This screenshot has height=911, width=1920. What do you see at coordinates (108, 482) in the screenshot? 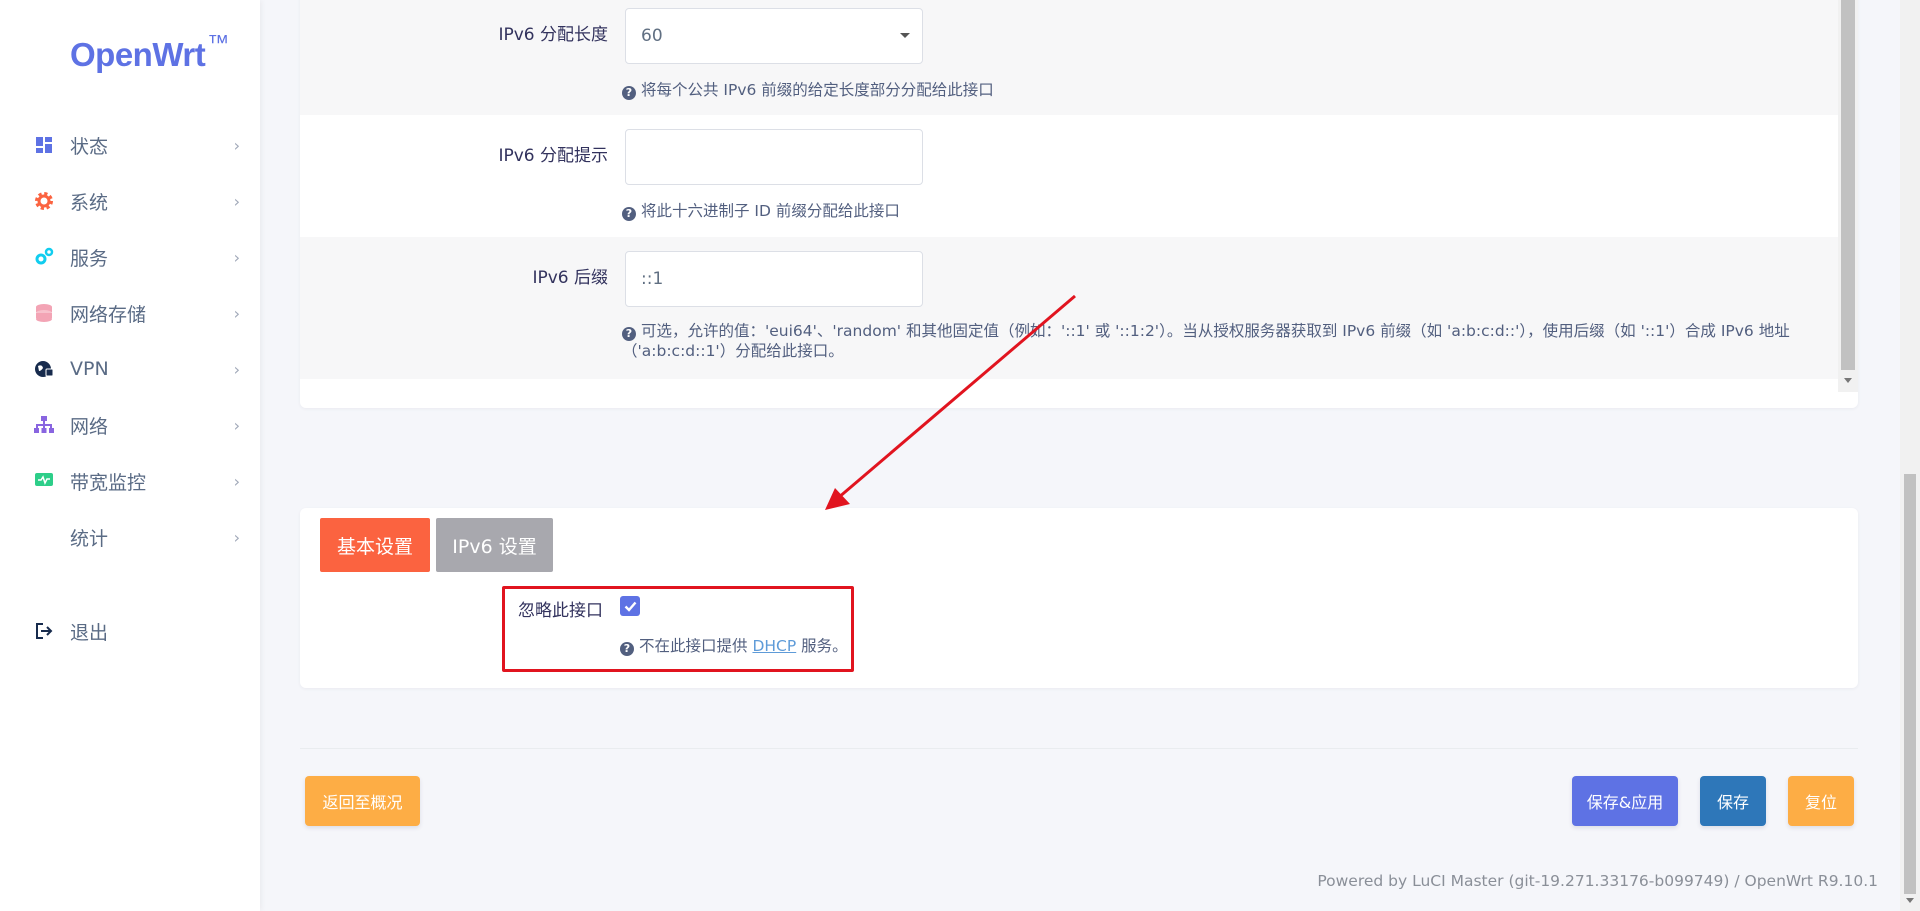
I see `sidebar-item-label: 带宽监控` at bounding box center [108, 482].